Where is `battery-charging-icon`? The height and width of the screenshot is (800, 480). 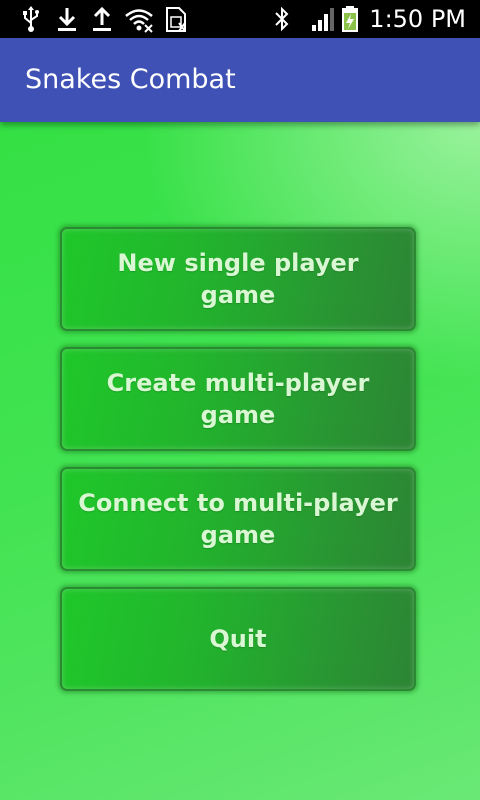
battery-charging-icon is located at coordinates (350, 19).